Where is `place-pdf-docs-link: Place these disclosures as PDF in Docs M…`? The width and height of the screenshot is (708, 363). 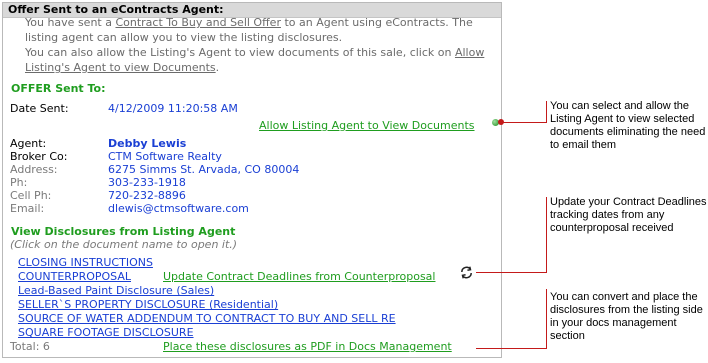
place-pdf-docs-link: Place these disclosures as PDF in Docs M… is located at coordinates (307, 346).